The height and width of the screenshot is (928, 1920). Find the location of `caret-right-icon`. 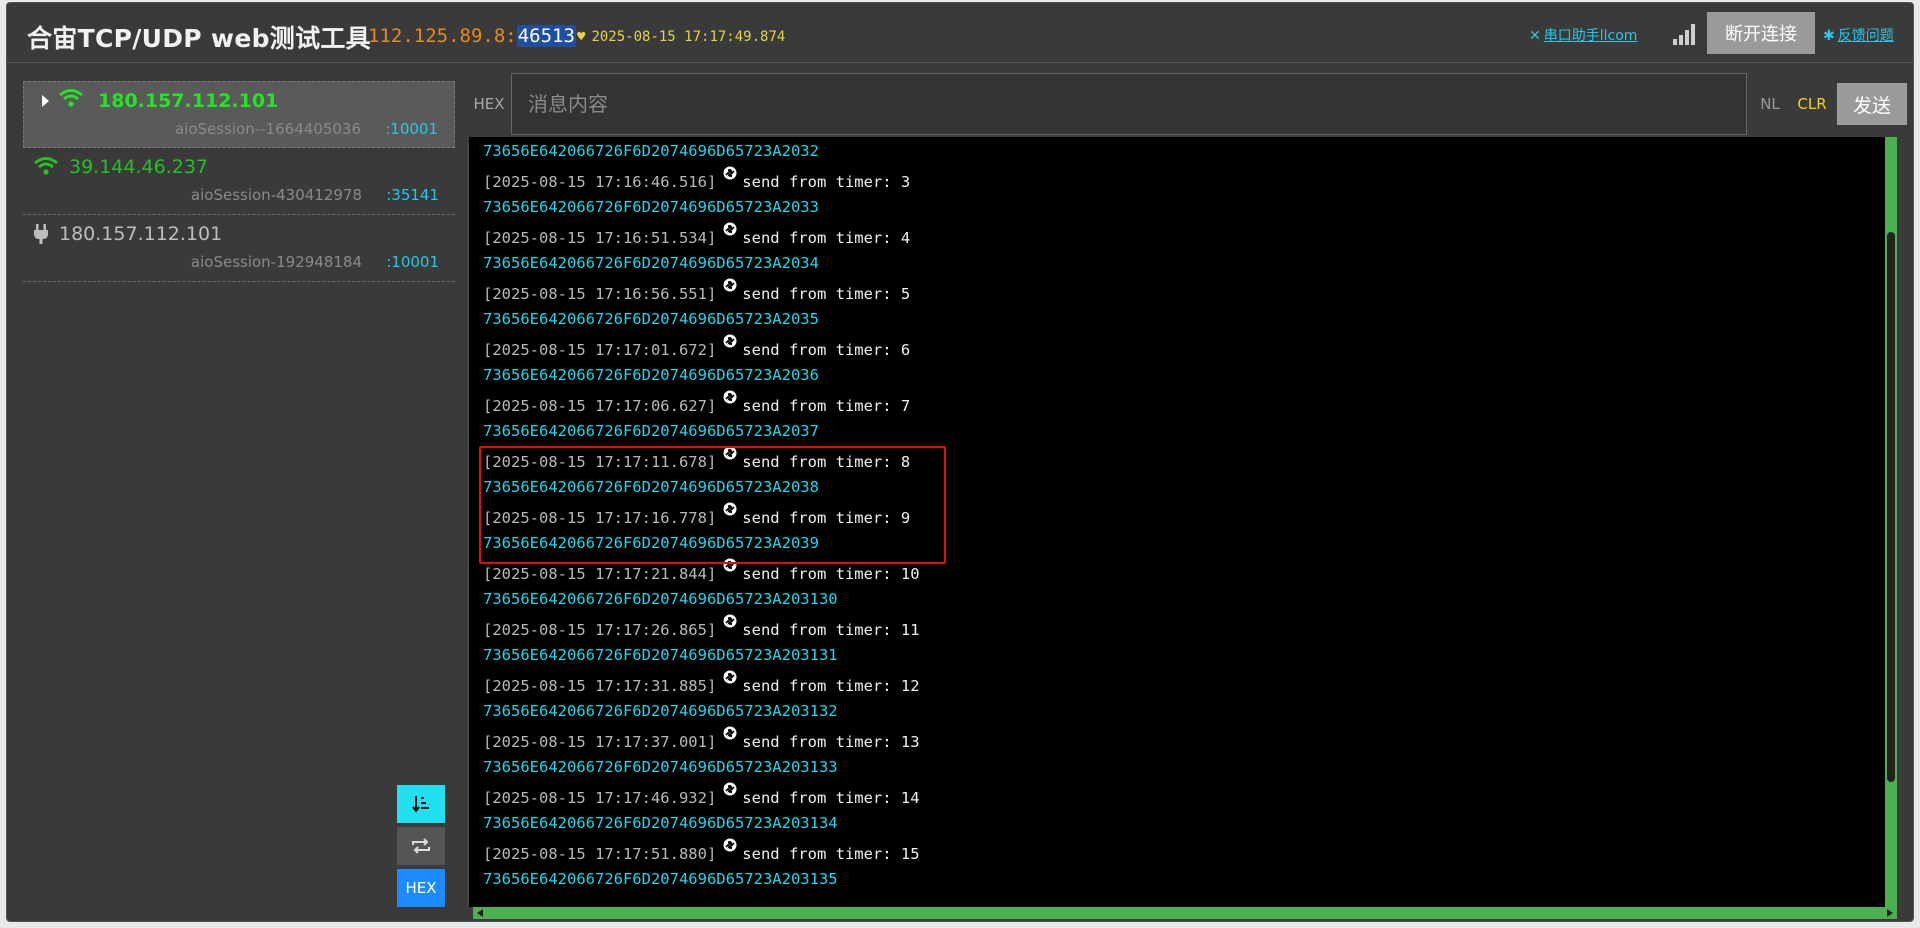

caret-right-icon is located at coordinates (45, 101).